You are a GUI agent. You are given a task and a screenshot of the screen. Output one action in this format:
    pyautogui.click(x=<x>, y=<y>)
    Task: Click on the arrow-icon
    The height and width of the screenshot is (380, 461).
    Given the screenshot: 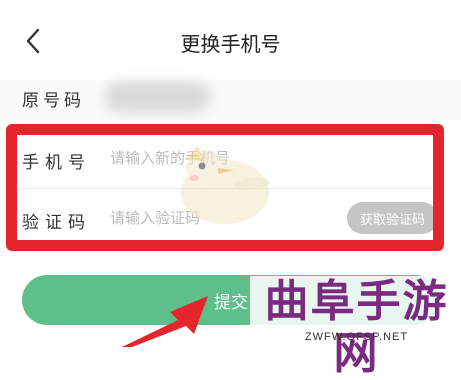 What is the action you would take?
    pyautogui.click(x=175, y=318)
    